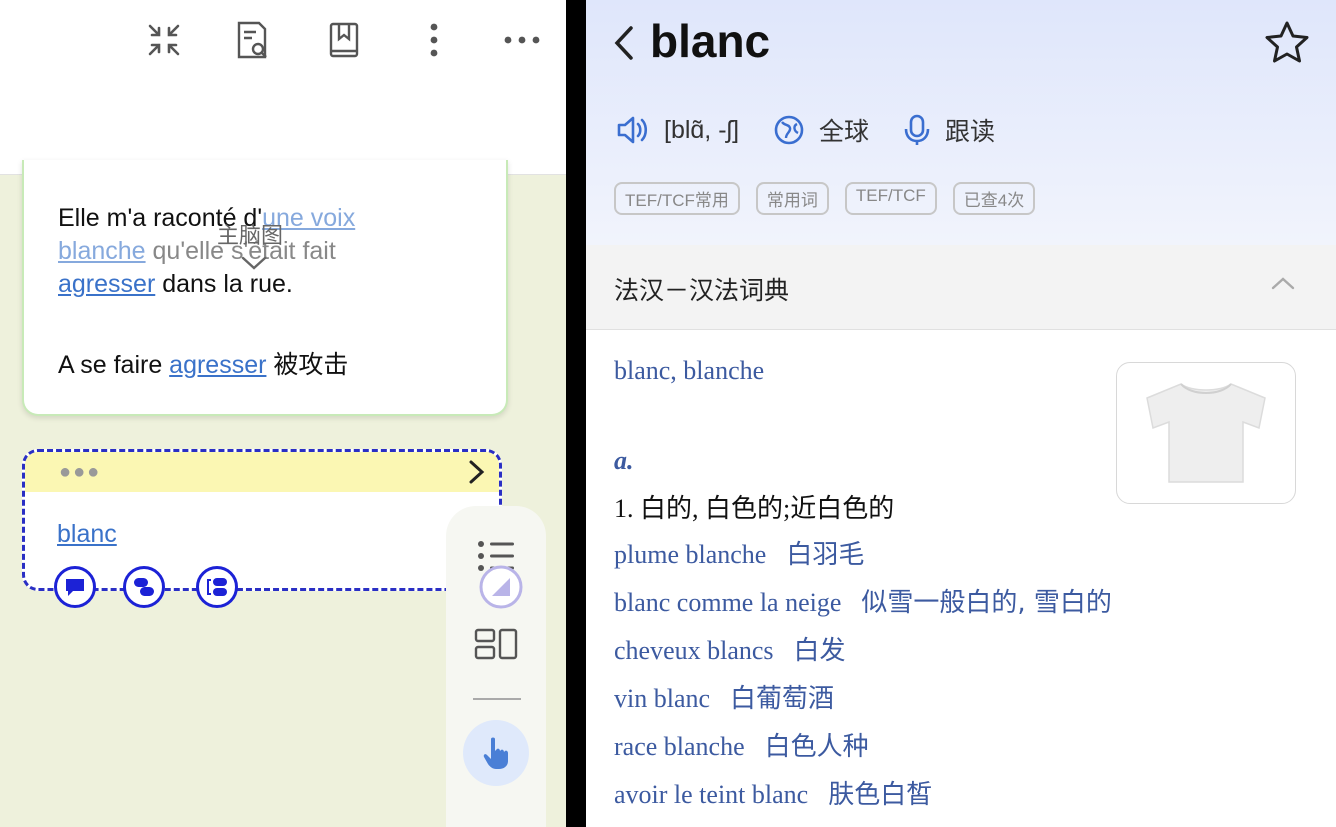  Describe the element at coordinates (283, 87) in the screenshot. I see `notes-toolbar` at that location.